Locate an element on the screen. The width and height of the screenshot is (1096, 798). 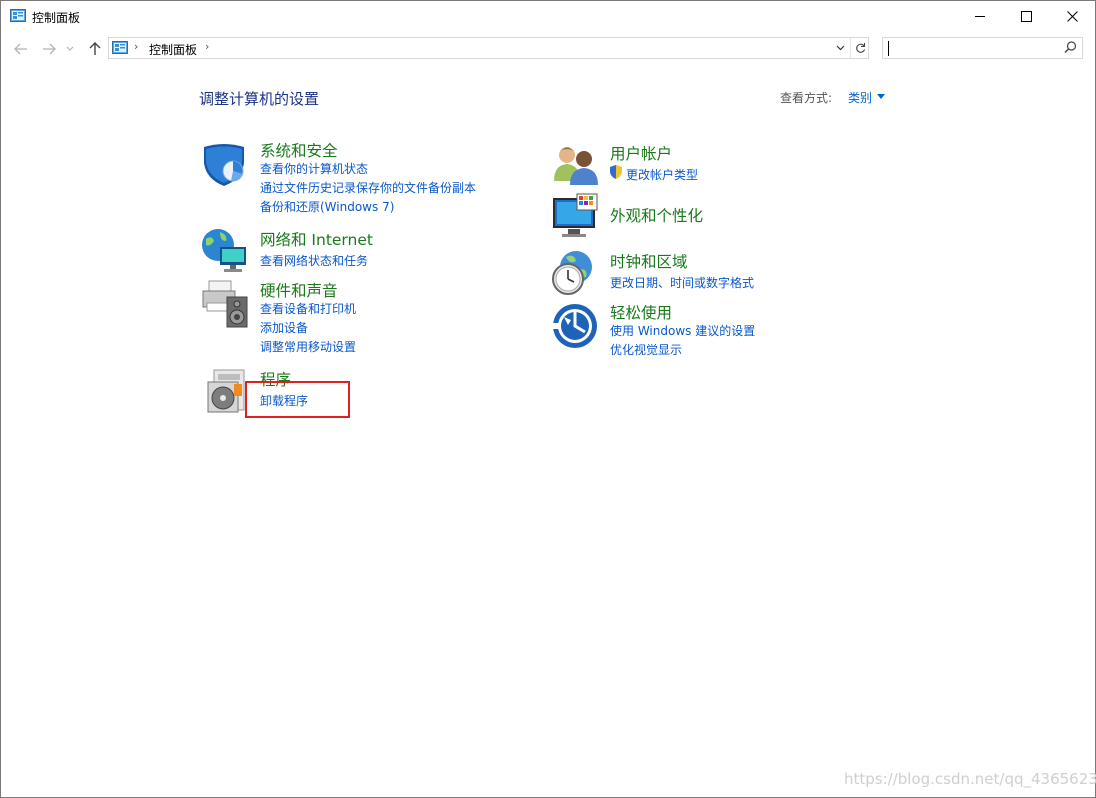
search-input is located at coordinates (982, 48).